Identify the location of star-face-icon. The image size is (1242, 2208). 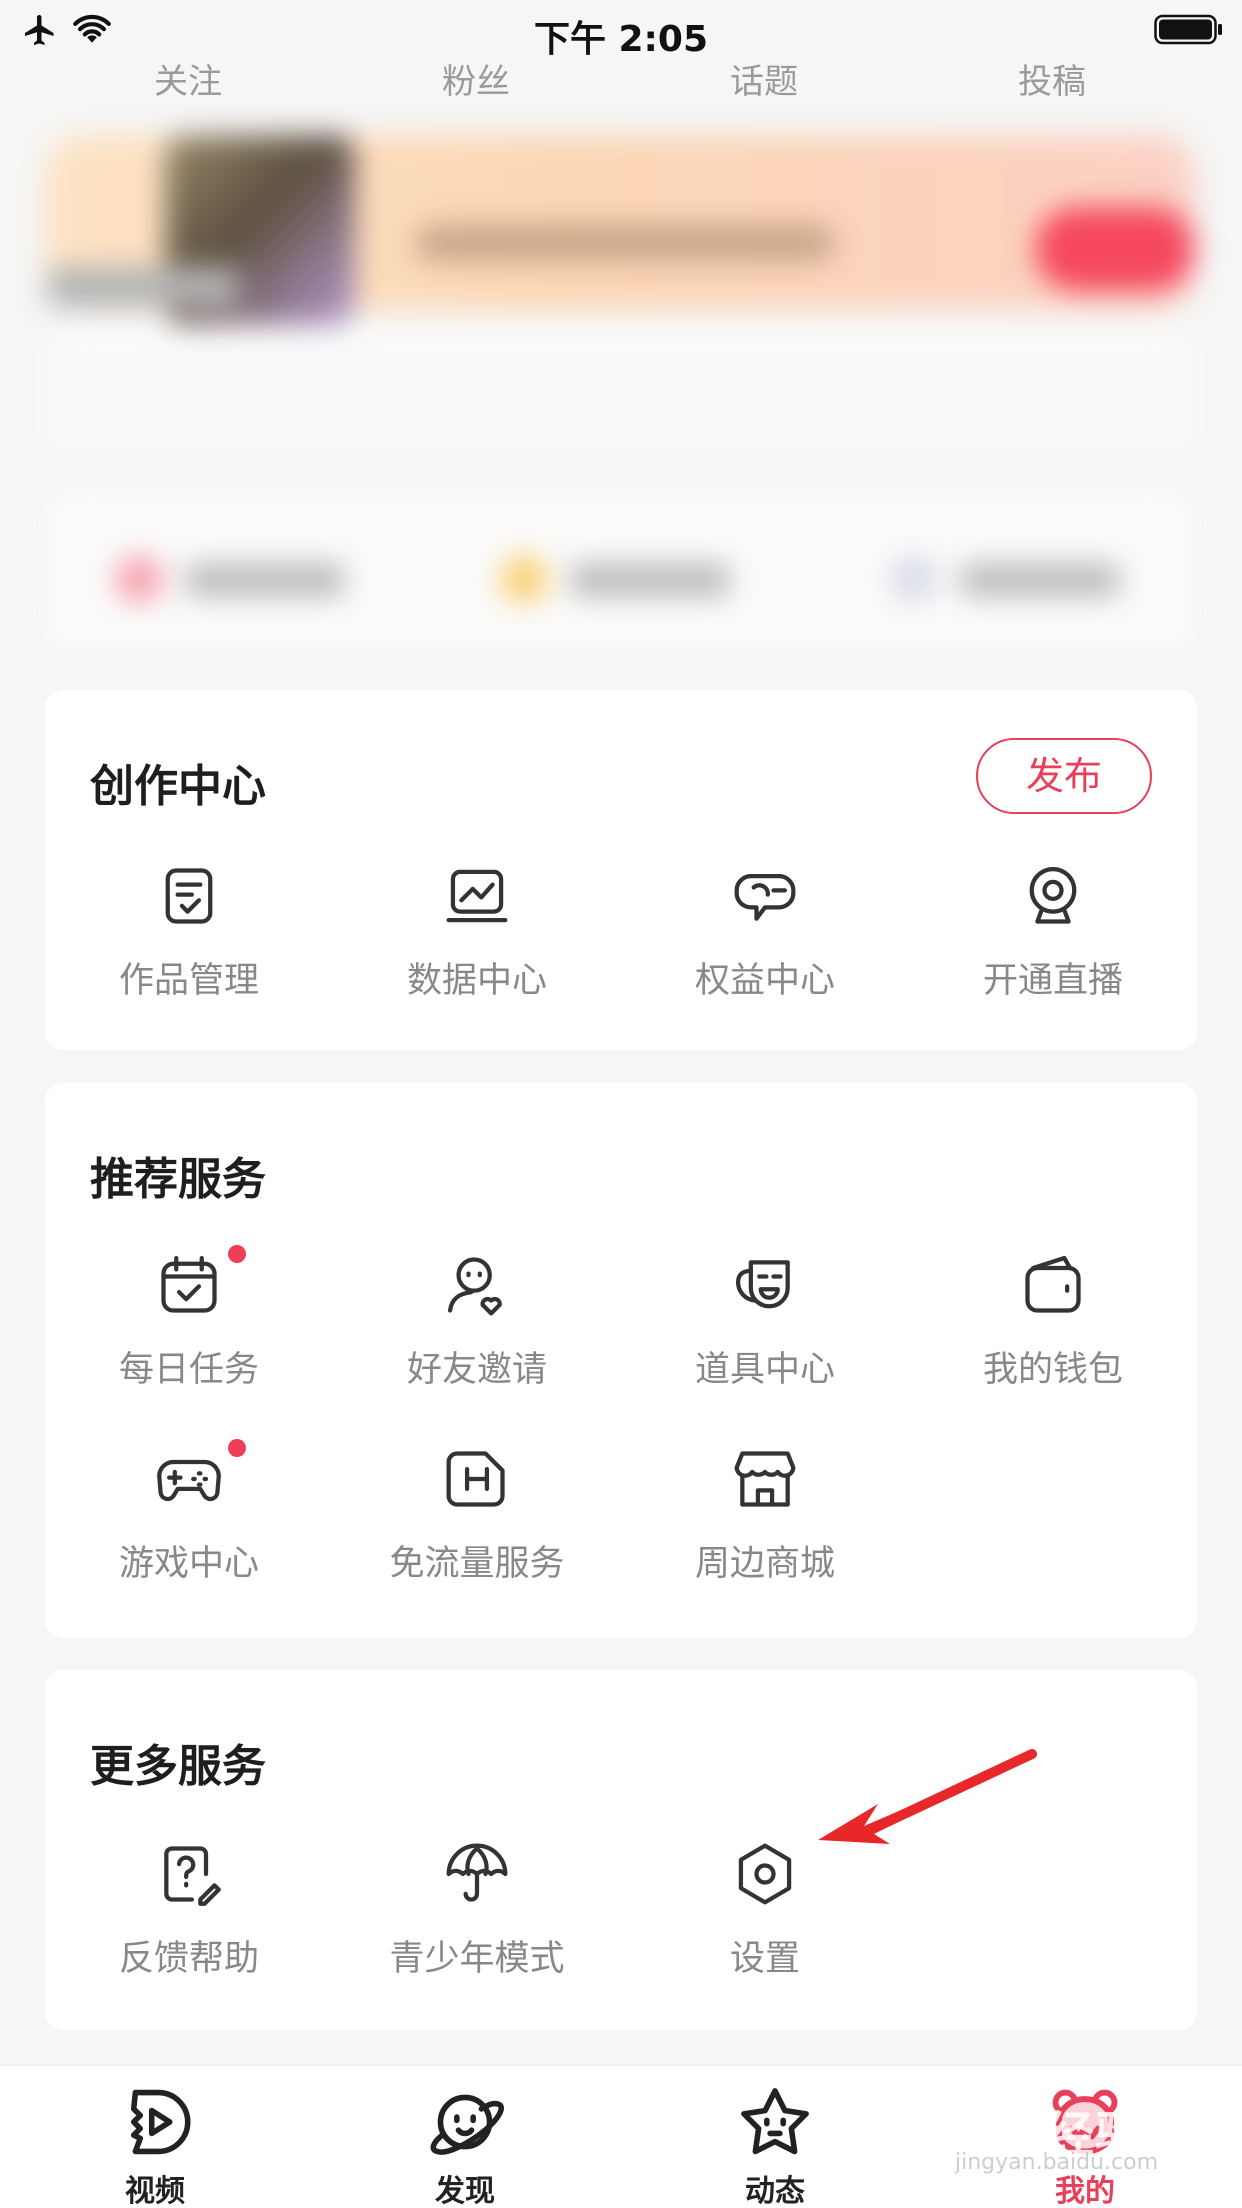
(775, 2122).